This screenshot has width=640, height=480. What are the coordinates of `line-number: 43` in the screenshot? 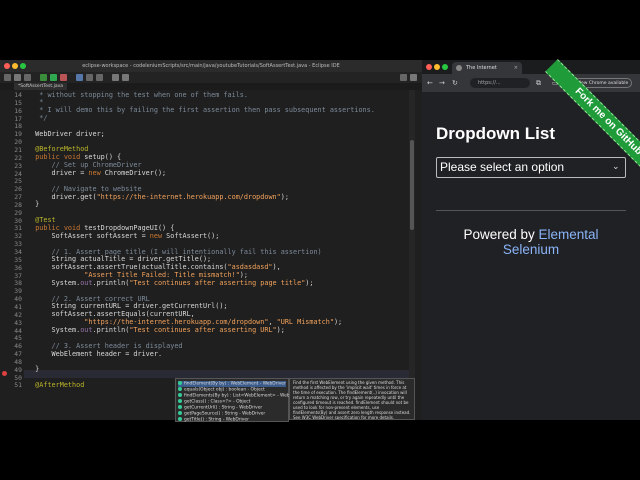 It's located at (18, 322).